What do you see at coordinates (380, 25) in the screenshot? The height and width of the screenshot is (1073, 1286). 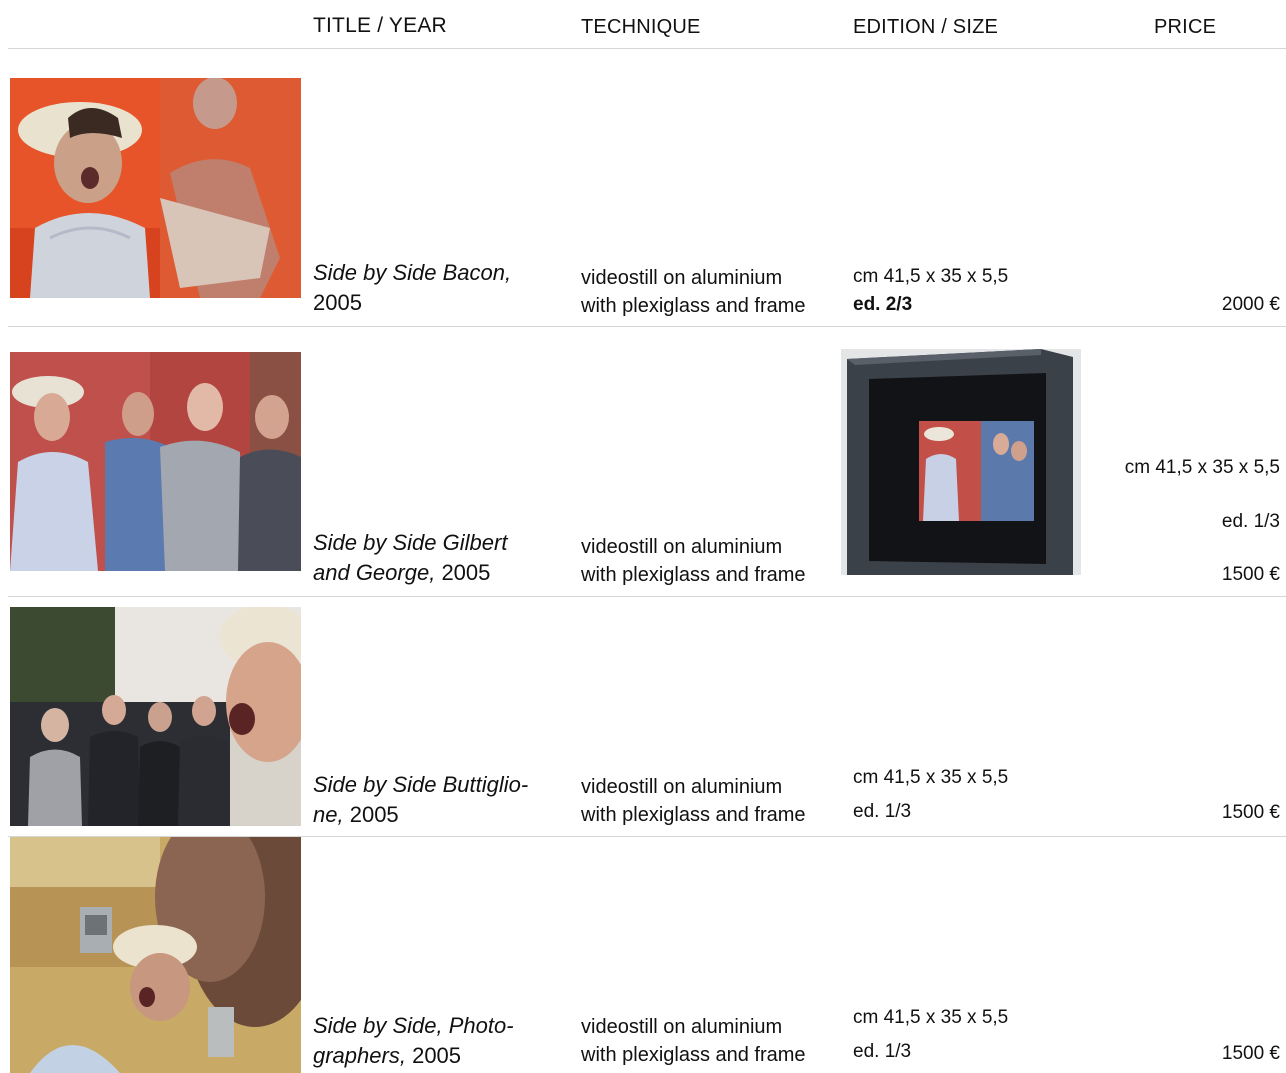 I see `header-title-year: TITLE / YEAR` at bounding box center [380, 25].